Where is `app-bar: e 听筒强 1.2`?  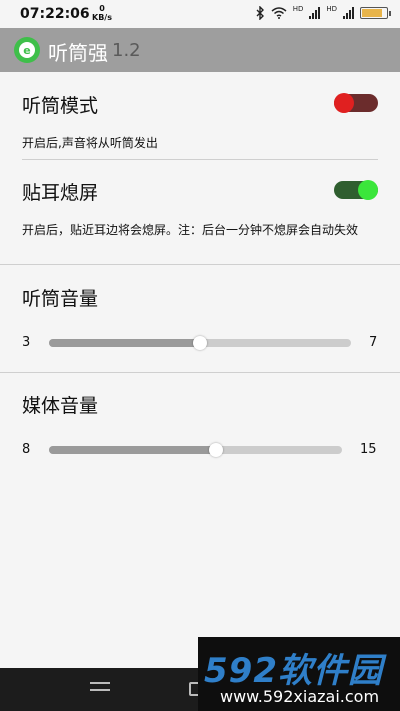
app-bar: e 听筒强 1.2 is located at coordinates (200, 50).